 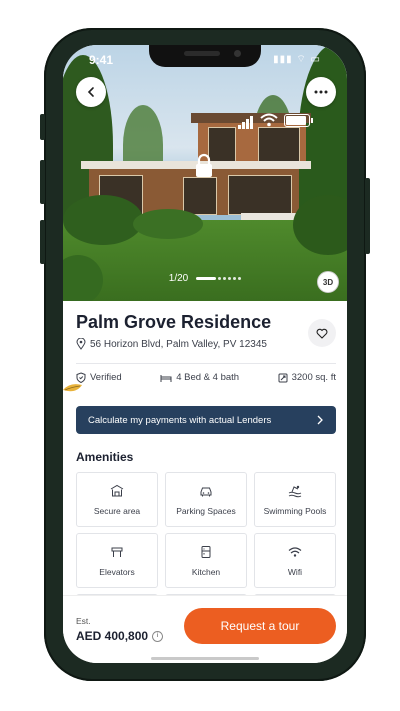 What do you see at coordinates (246, 120) in the screenshot?
I see `signal-bars-icon` at bounding box center [246, 120].